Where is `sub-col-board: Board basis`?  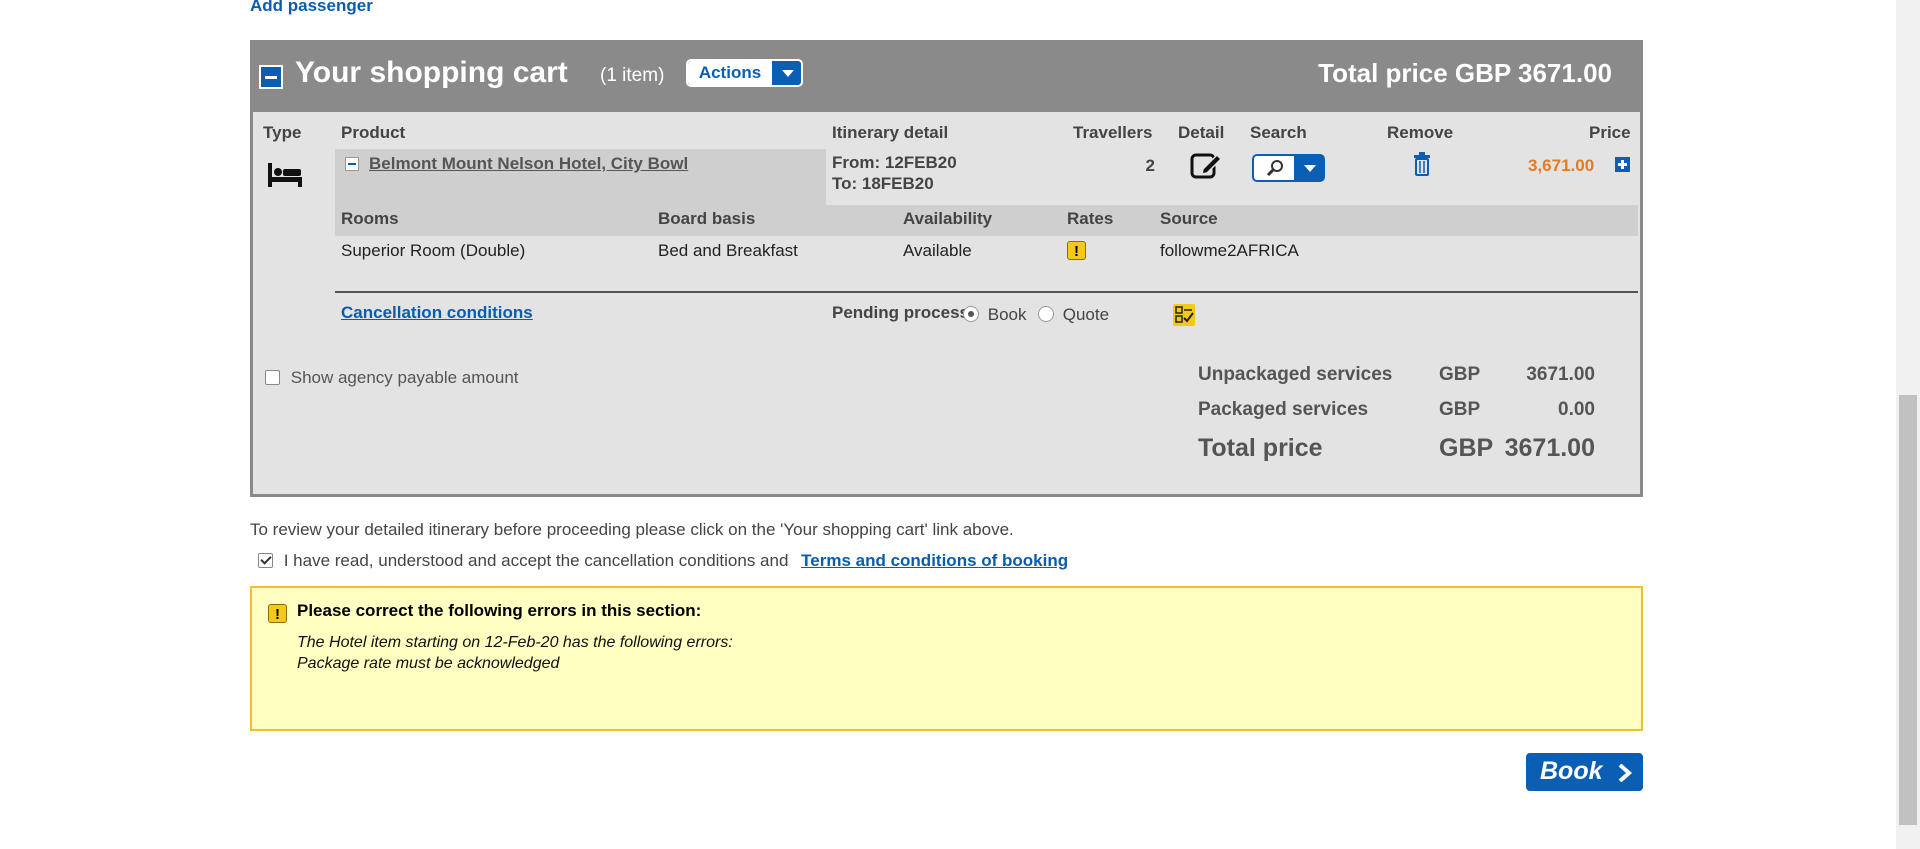
sub-col-board: Board basis is located at coordinates (707, 218).